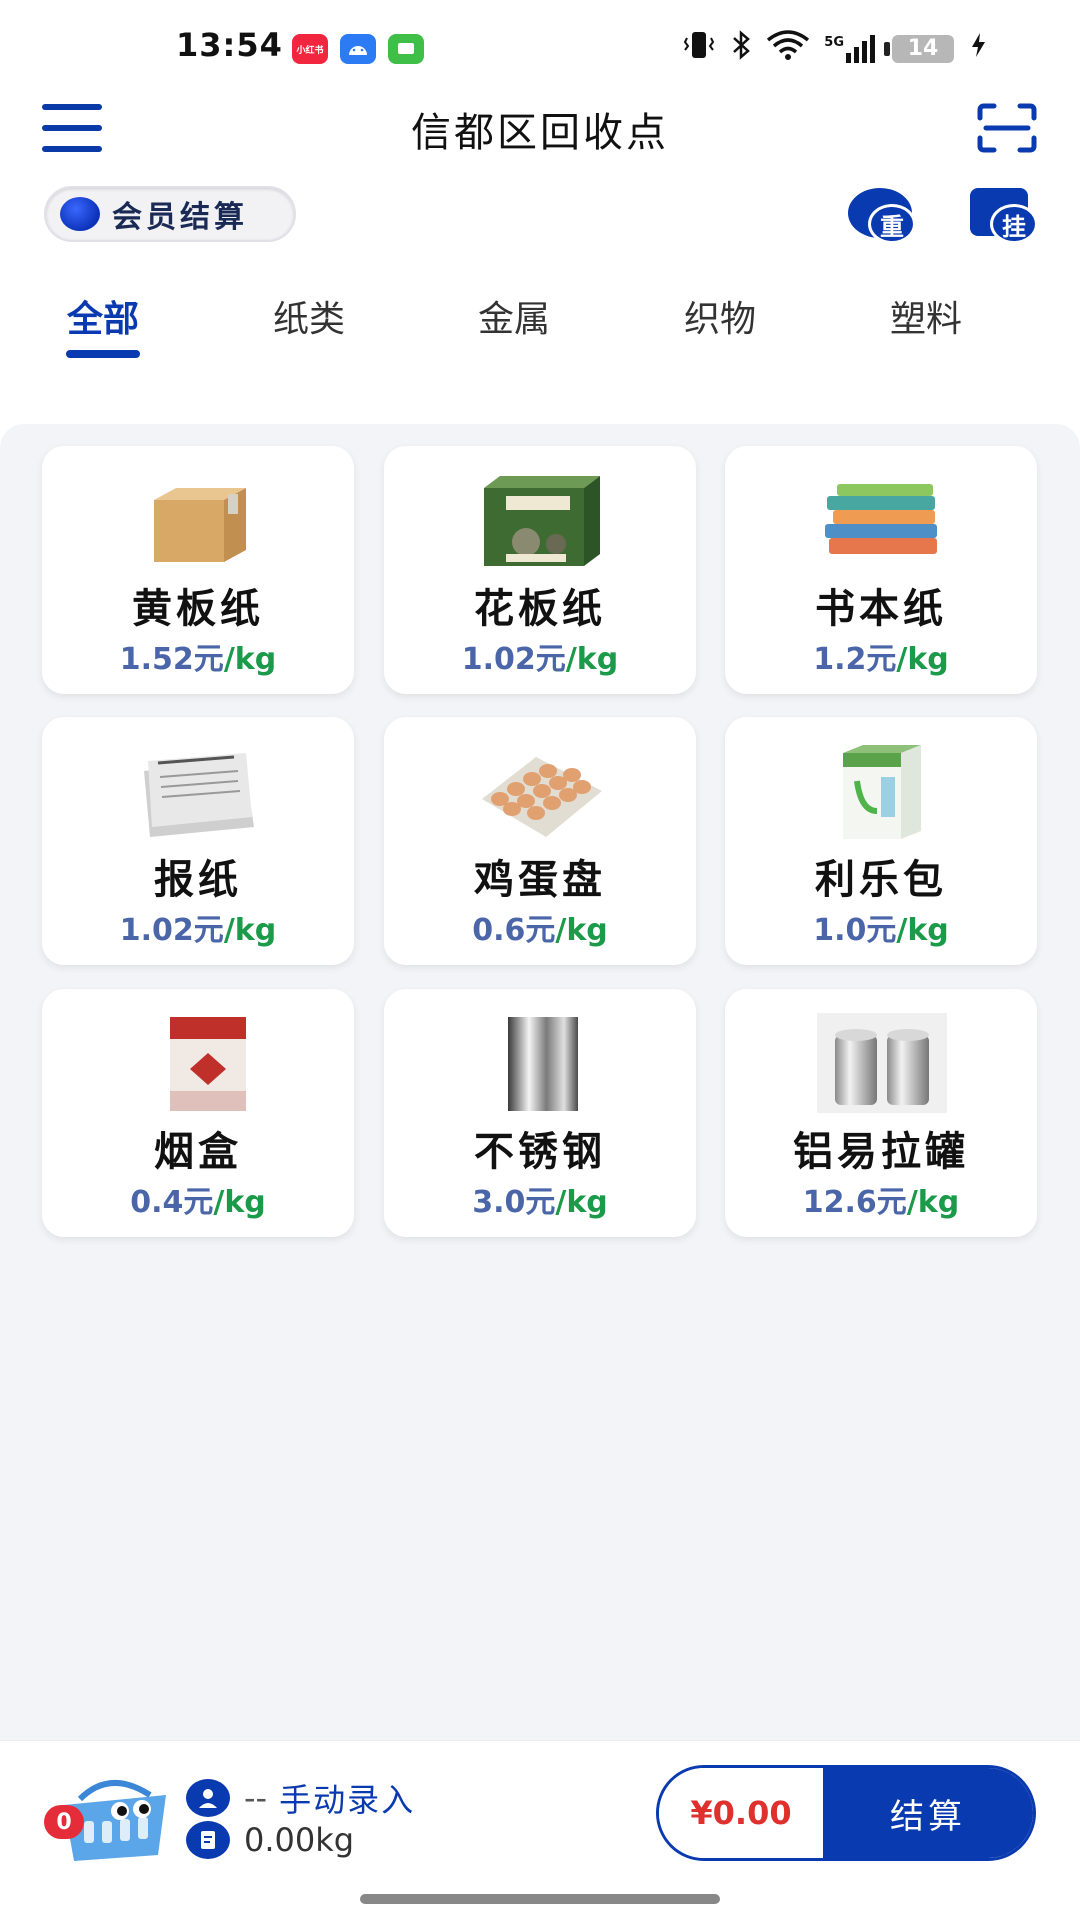 The width and height of the screenshot is (1080, 1920). Describe the element at coordinates (741, 48) in the screenshot. I see `bluetooth-icon` at that location.